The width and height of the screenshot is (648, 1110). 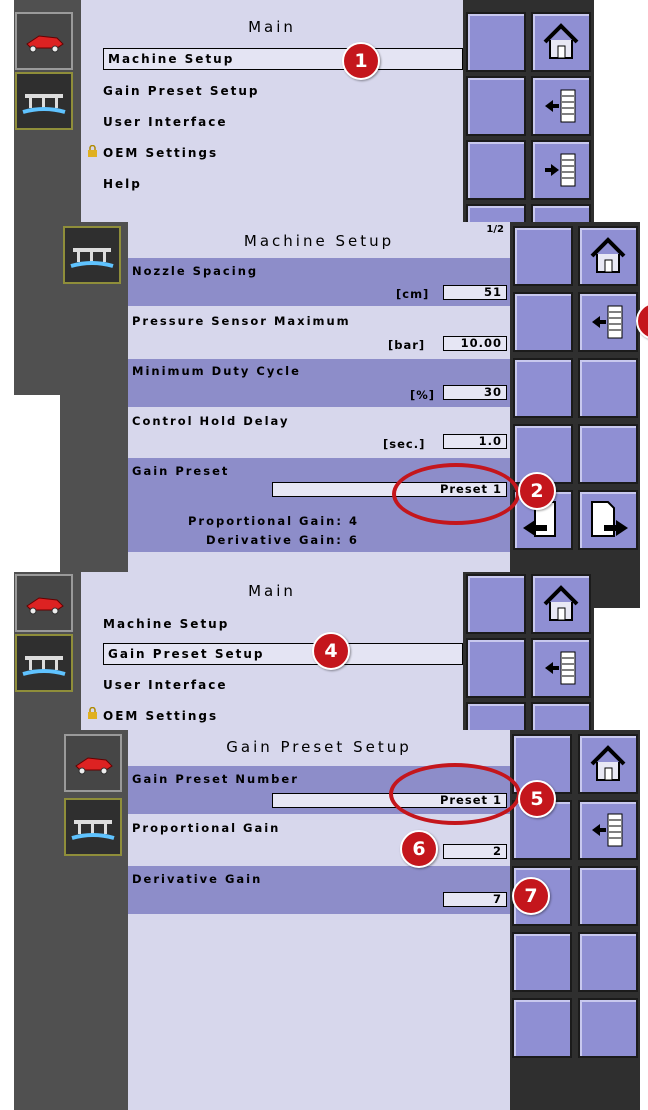 What do you see at coordinates (475, 292) in the screenshot?
I see `nozzle-spacing-value: 51` at bounding box center [475, 292].